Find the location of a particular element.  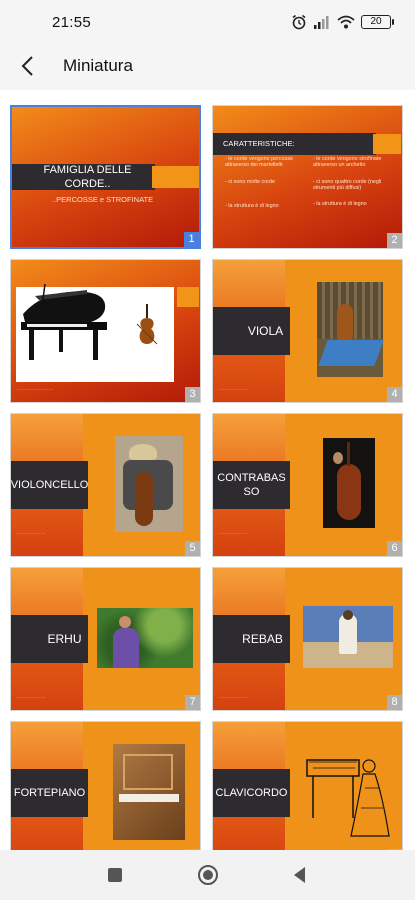

alarm-icon is located at coordinates (299, 22).